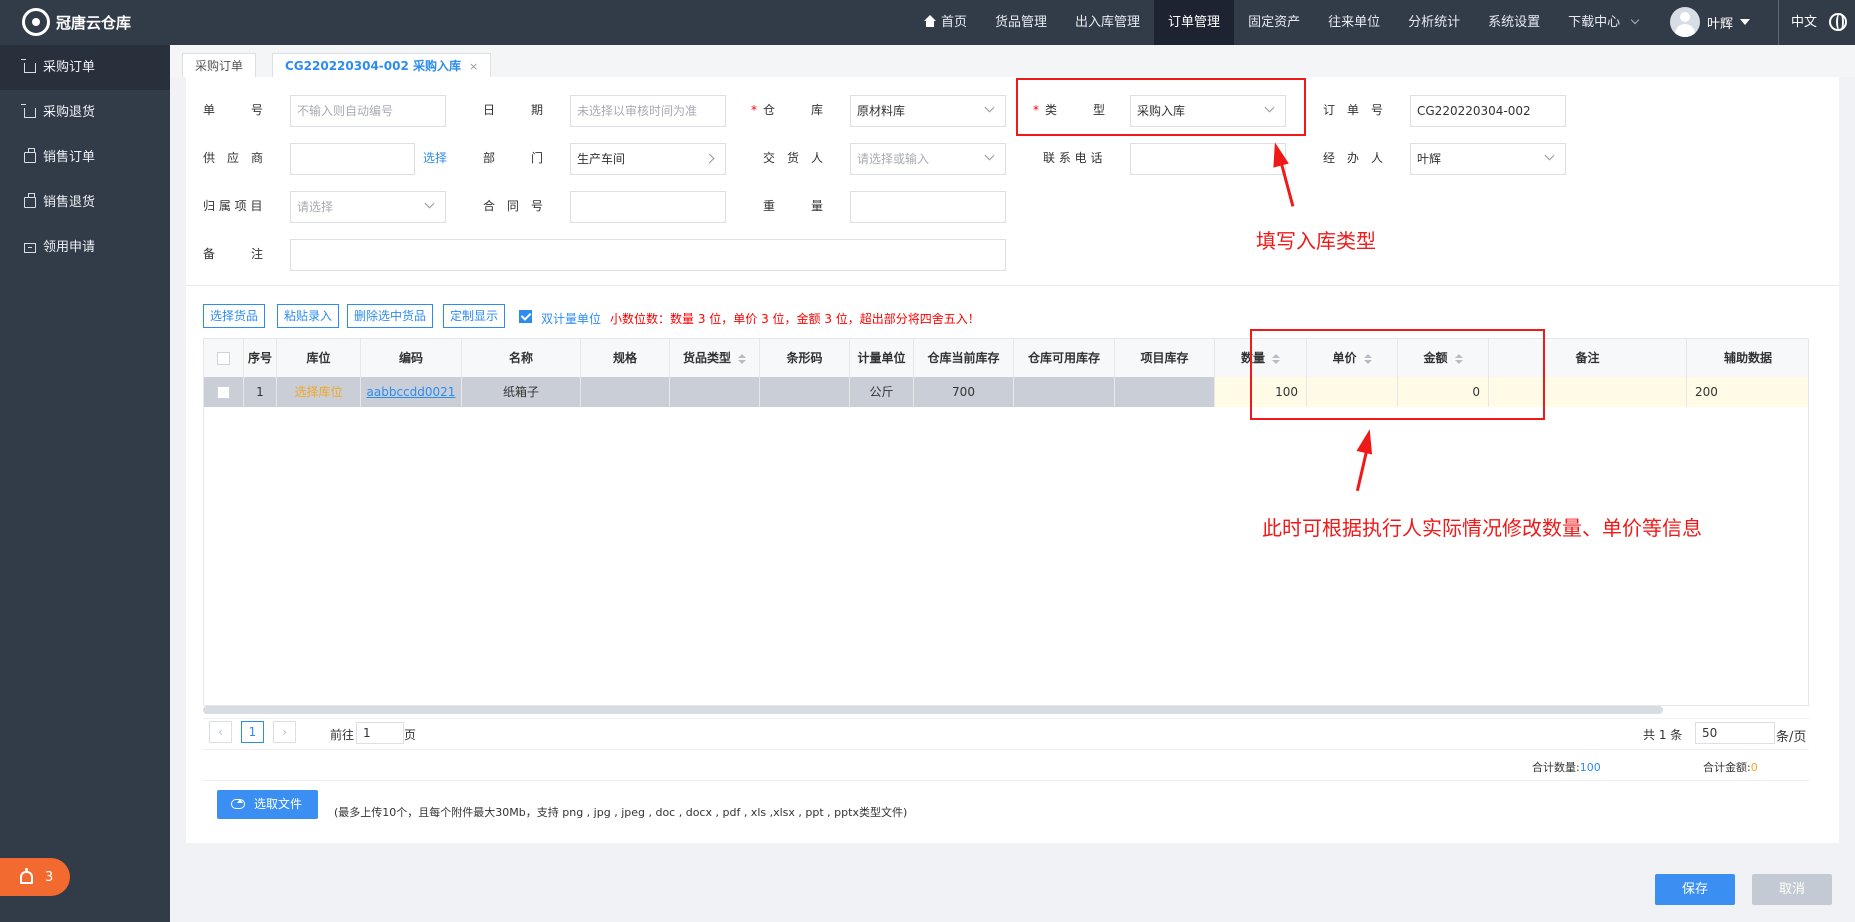 This screenshot has height=922, width=1855. Describe the element at coordinates (28, 110) in the screenshot. I see `cart-icon` at that location.